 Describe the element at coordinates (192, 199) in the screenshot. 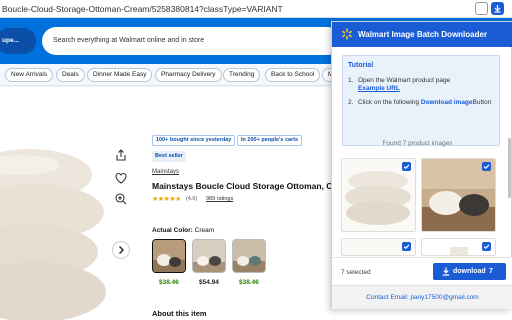

I see `rating-value: (4.6)` at that location.